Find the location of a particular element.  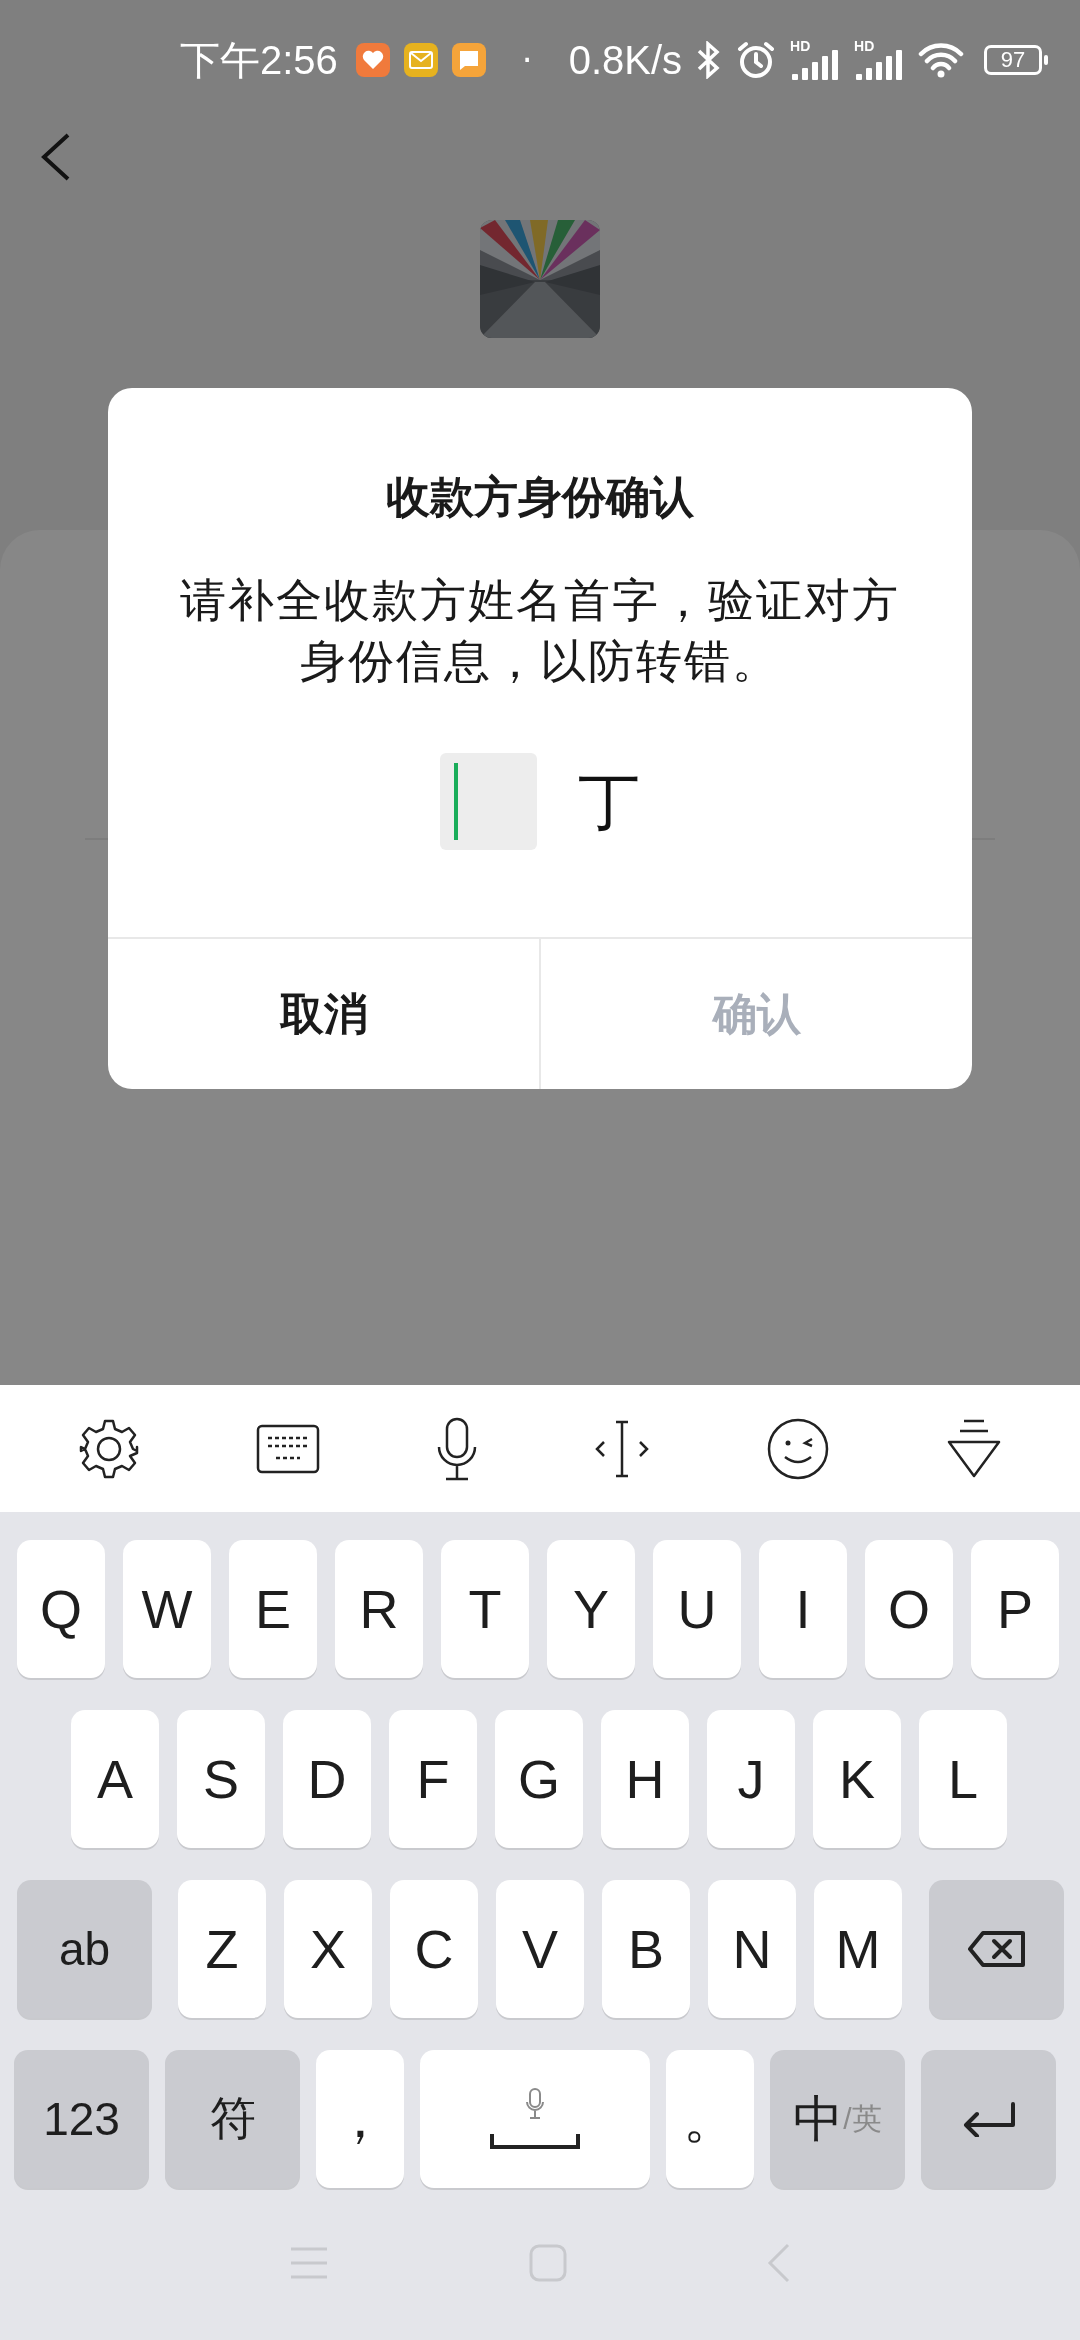

key: U is located at coordinates (697, 1609).